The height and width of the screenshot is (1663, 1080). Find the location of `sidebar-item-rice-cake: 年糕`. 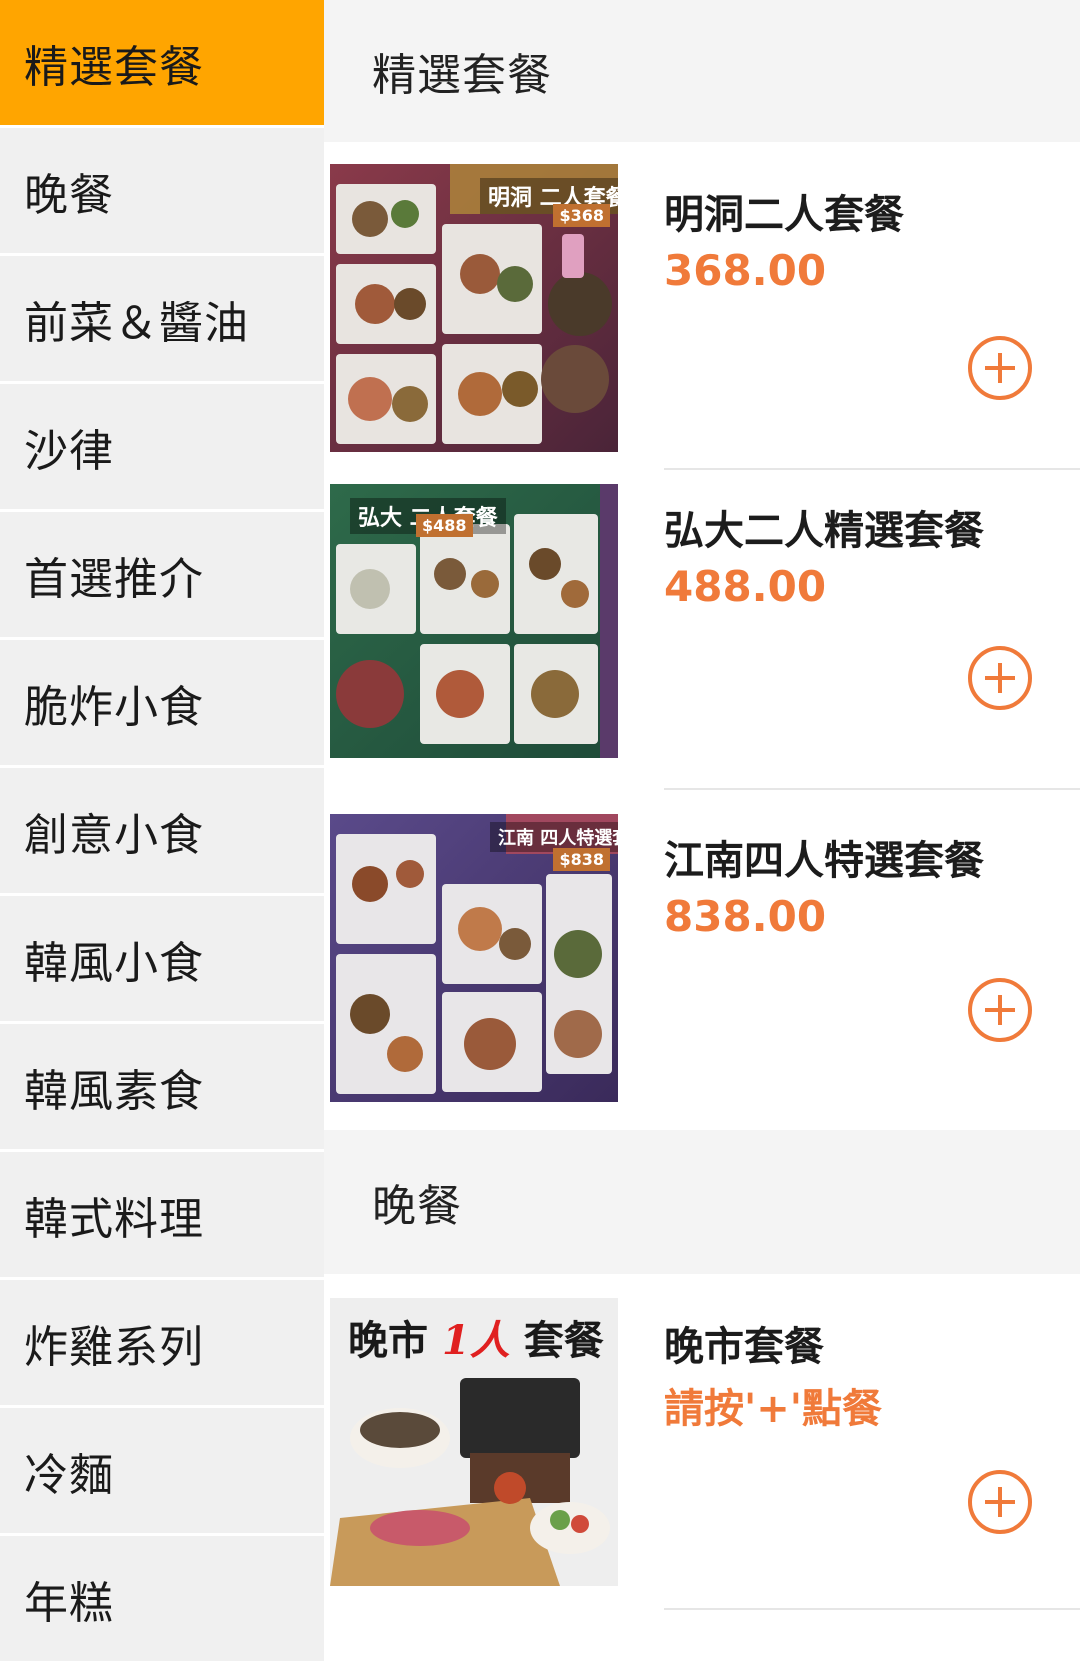

sidebar-item-rice-cake: 年糕 is located at coordinates (162, 1599).